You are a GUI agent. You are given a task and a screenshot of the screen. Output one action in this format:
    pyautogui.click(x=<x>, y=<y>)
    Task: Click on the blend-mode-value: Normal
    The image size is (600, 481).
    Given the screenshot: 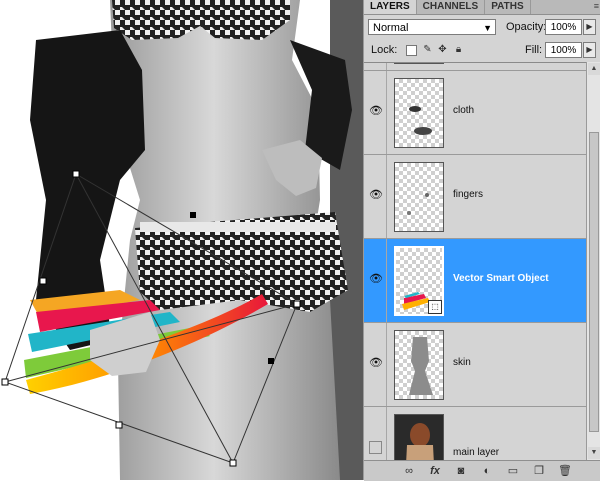 What is the action you would take?
    pyautogui.click(x=391, y=28)
    